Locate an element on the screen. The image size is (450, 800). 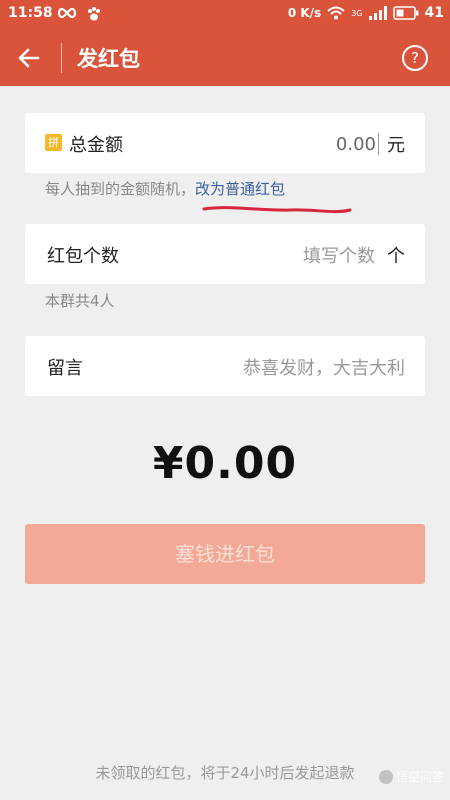
signal-icon is located at coordinates (377, 13).